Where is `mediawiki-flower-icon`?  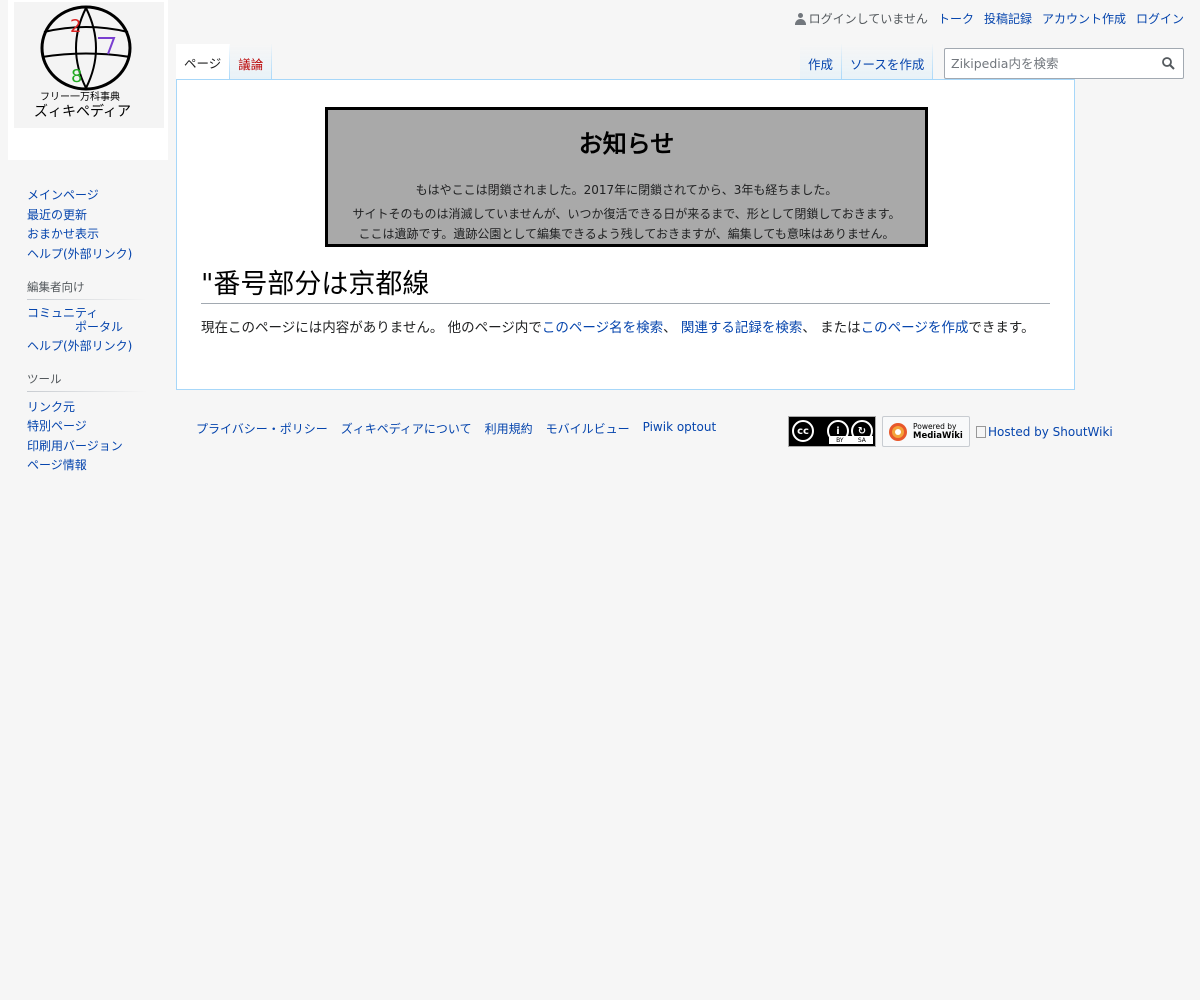 mediawiki-flower-icon is located at coordinates (898, 431).